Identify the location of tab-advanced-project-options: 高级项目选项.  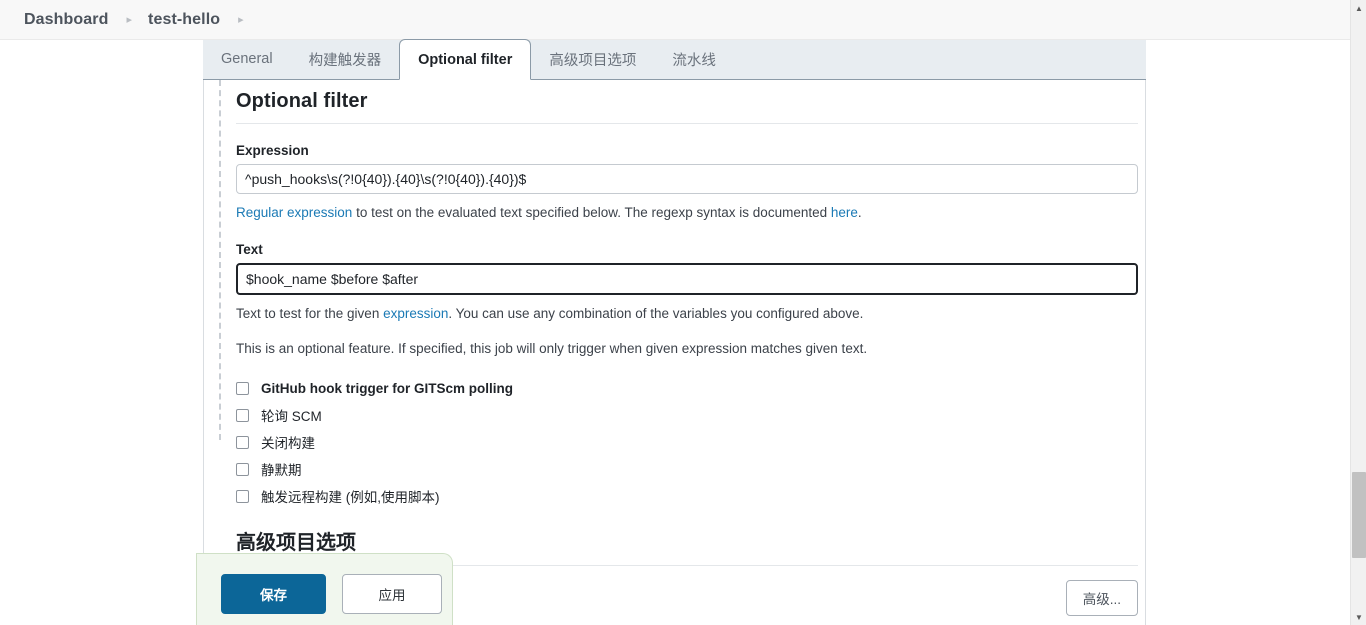
(592, 59).